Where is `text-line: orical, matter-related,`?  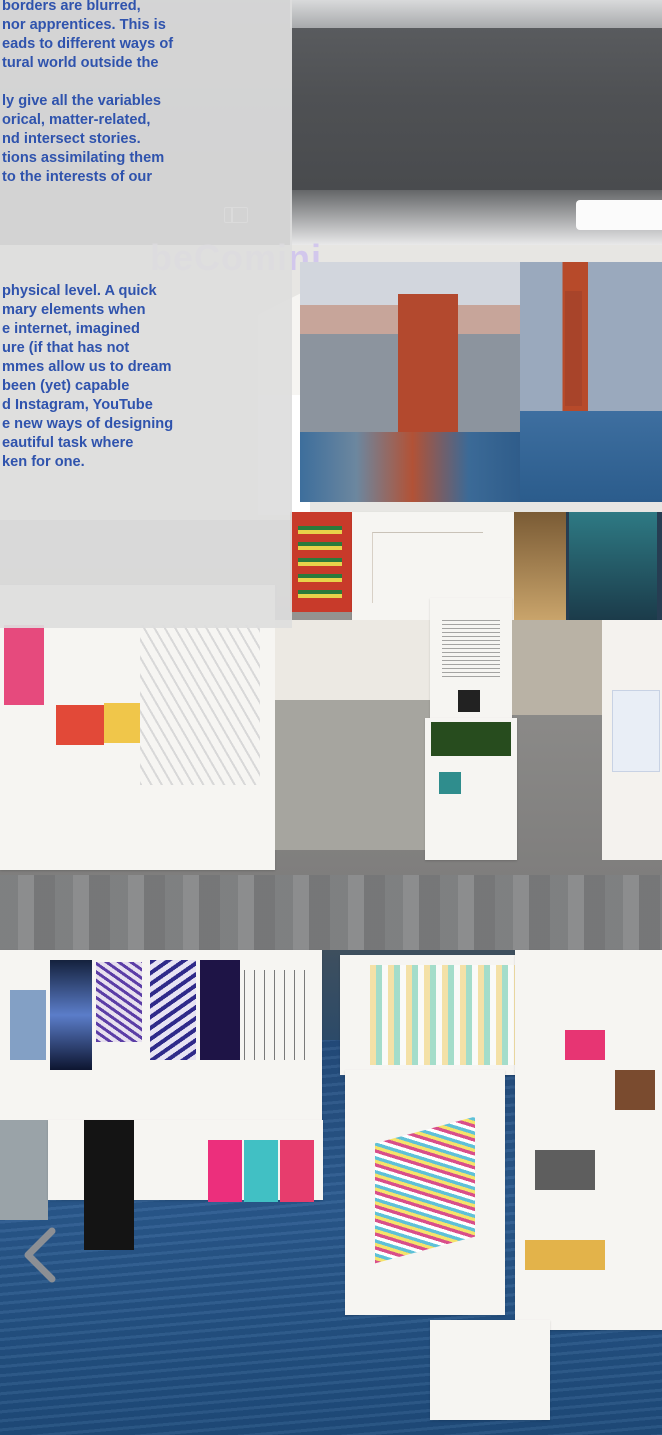
text-line: orical, matter-related, is located at coordinates (76, 120).